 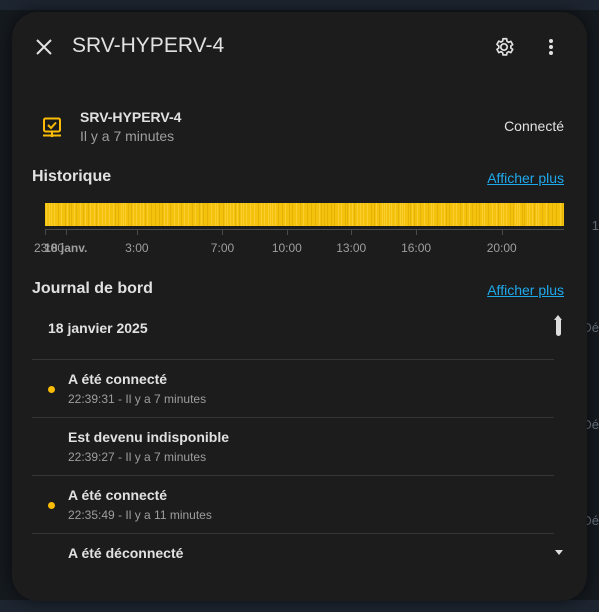 What do you see at coordinates (286, 248) in the screenshot?
I see `axis-tick-label: 10:00` at bounding box center [286, 248].